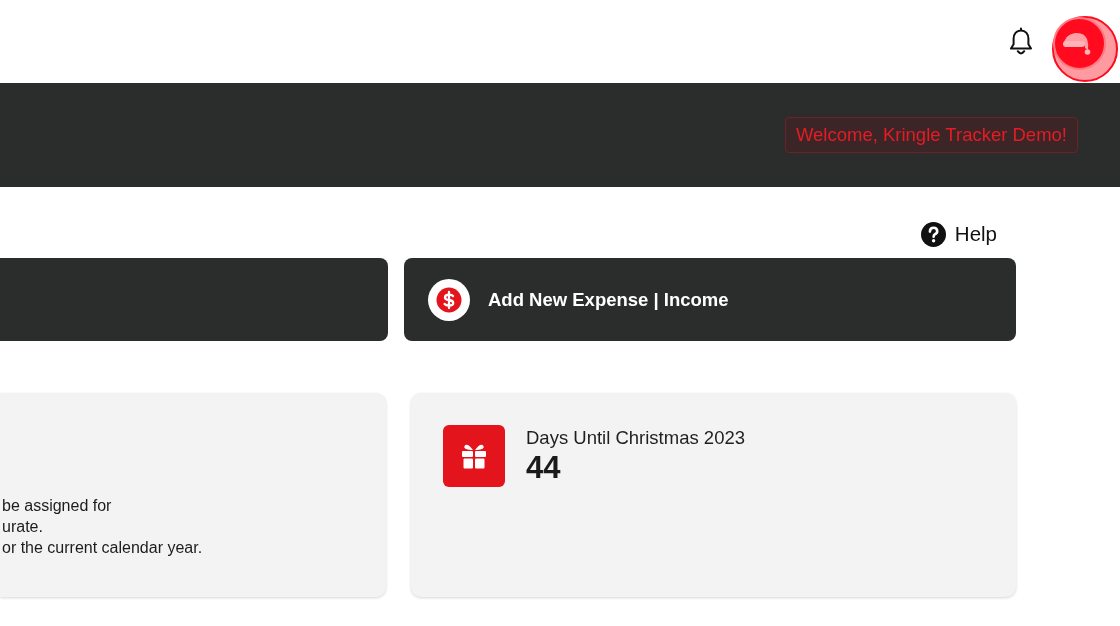 The image size is (1120, 626). What do you see at coordinates (710, 299) in the screenshot?
I see `add-expense-income-button: Add New Expense | Income` at bounding box center [710, 299].